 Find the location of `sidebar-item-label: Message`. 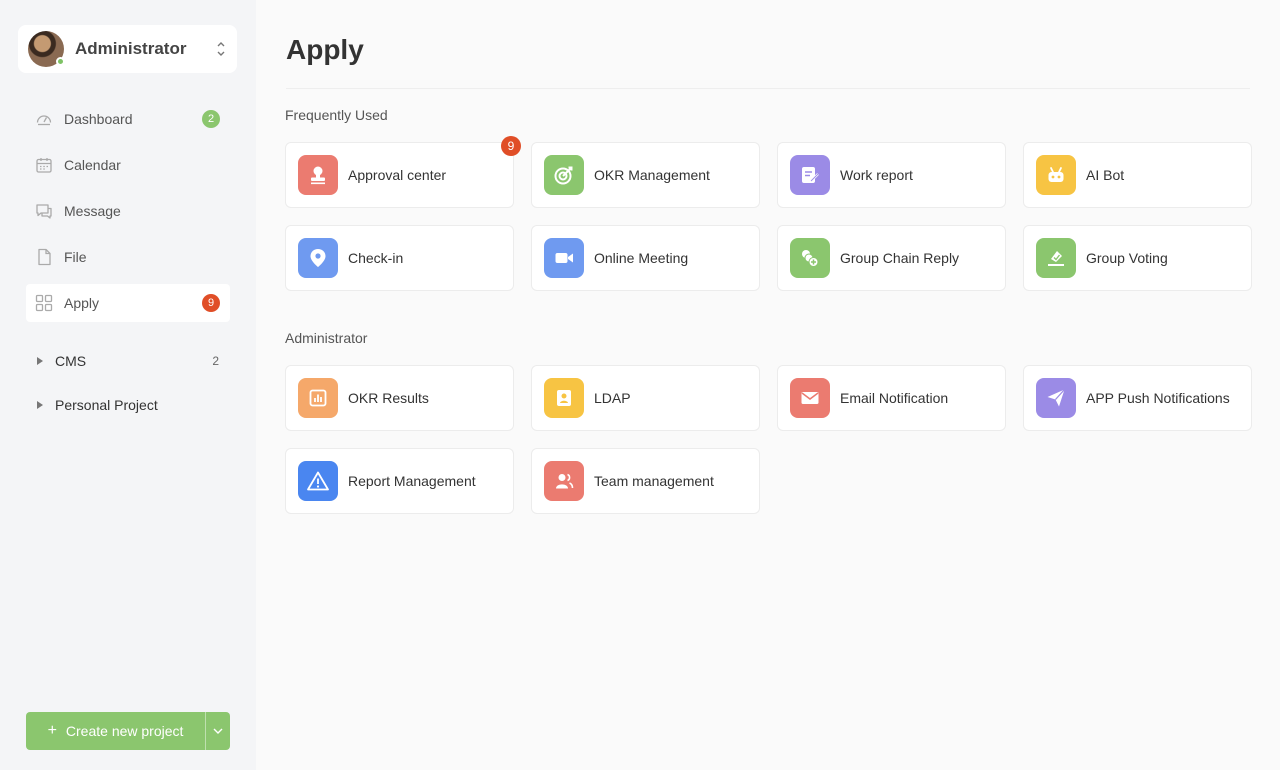

sidebar-item-label: Message is located at coordinates (92, 211).